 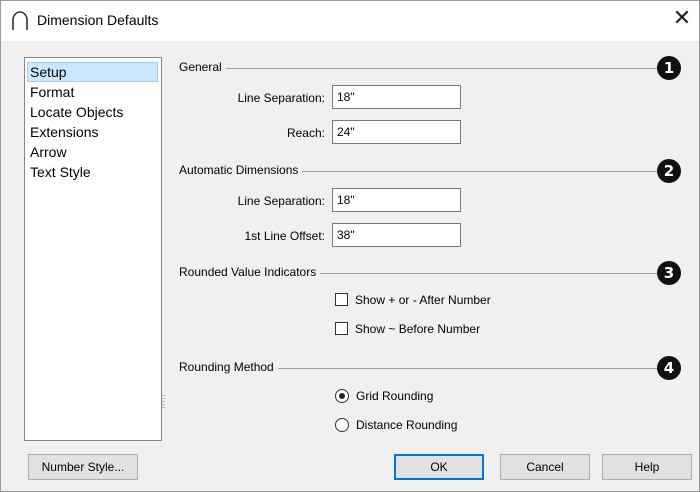 What do you see at coordinates (669, 68) in the screenshot?
I see `callout-badge-1: 1` at bounding box center [669, 68].